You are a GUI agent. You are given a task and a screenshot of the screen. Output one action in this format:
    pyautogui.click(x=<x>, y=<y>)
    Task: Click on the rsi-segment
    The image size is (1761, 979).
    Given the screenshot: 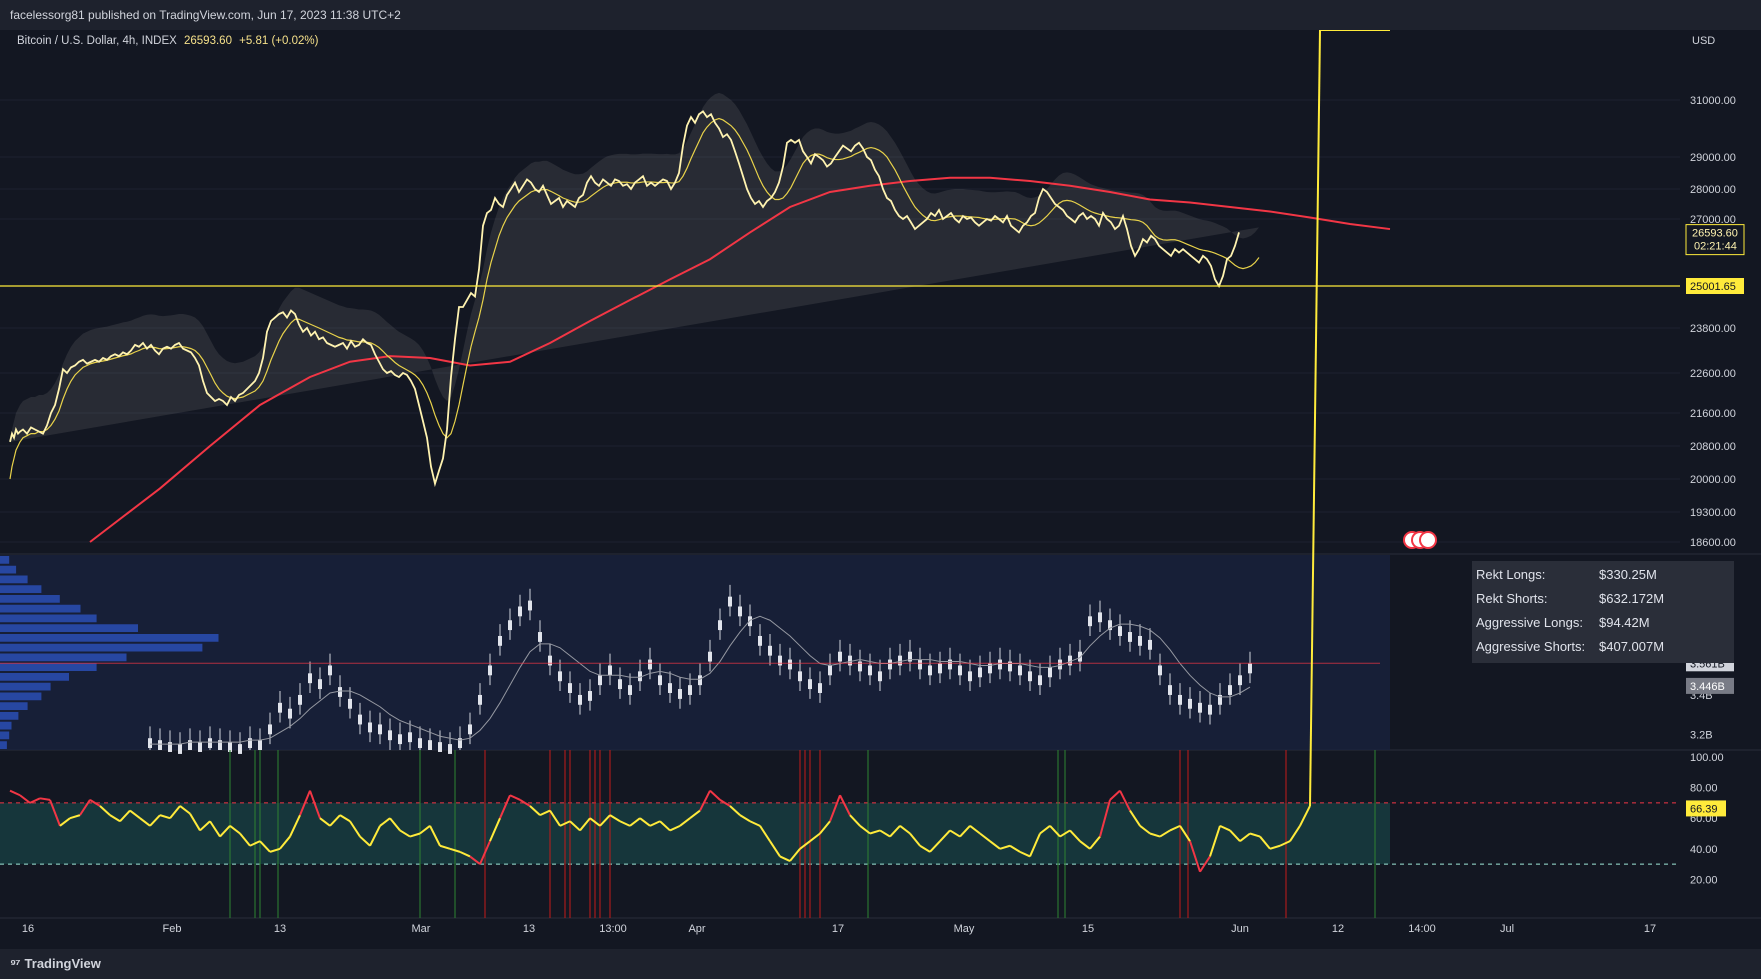 What is the action you would take?
    pyautogui.click(x=35, y=800)
    